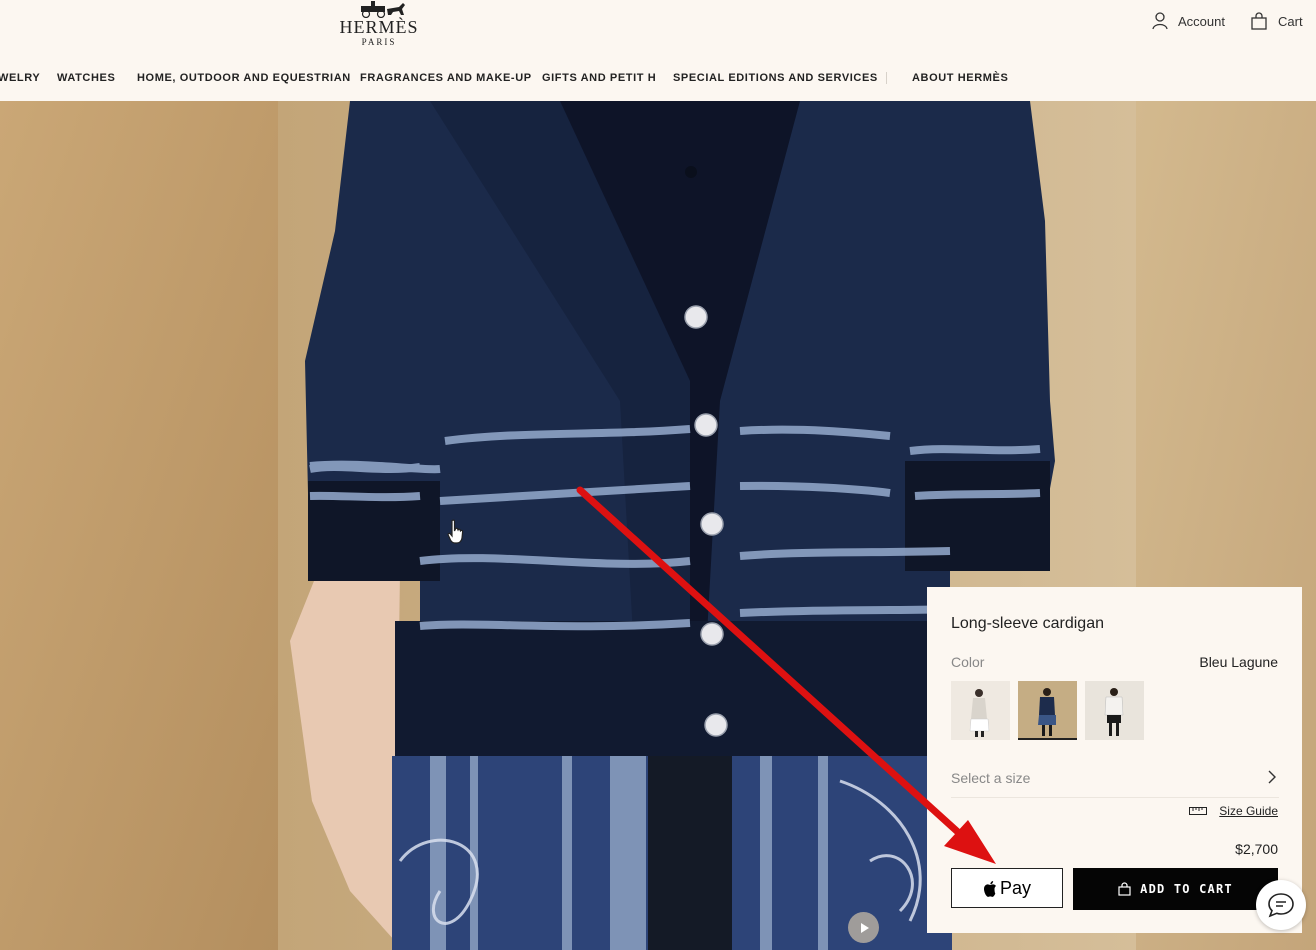 This screenshot has width=1316, height=950. Describe the element at coordinates (1160, 21) in the screenshot. I see `user-icon` at that location.